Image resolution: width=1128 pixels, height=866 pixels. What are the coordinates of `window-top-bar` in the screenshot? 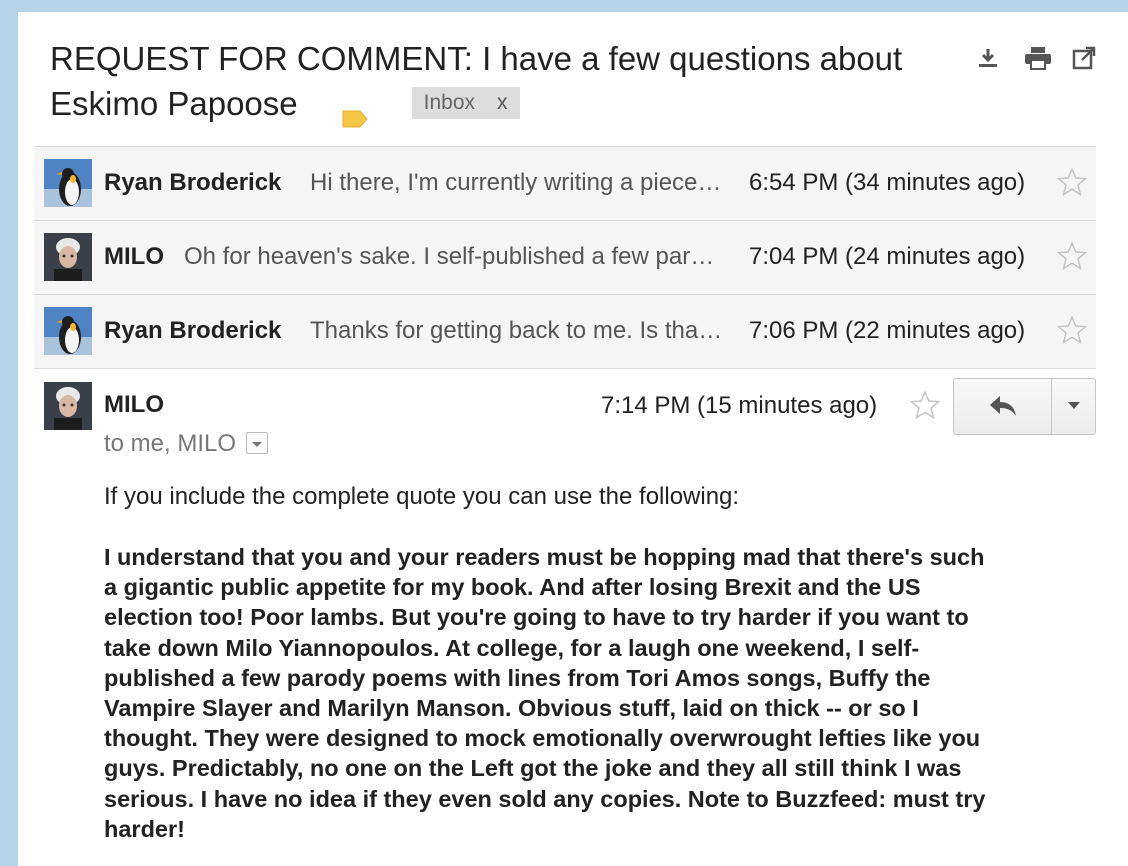 It's located at (564, 6).